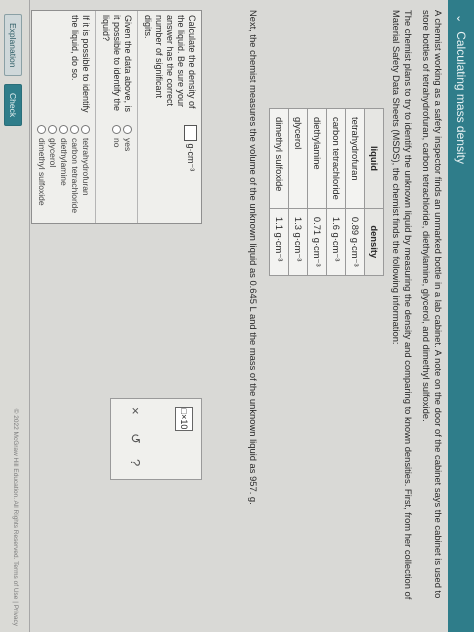 The width and height of the screenshot is (474, 632). I want to click on chevron-down-icon: ⌄, so click(461, 18).